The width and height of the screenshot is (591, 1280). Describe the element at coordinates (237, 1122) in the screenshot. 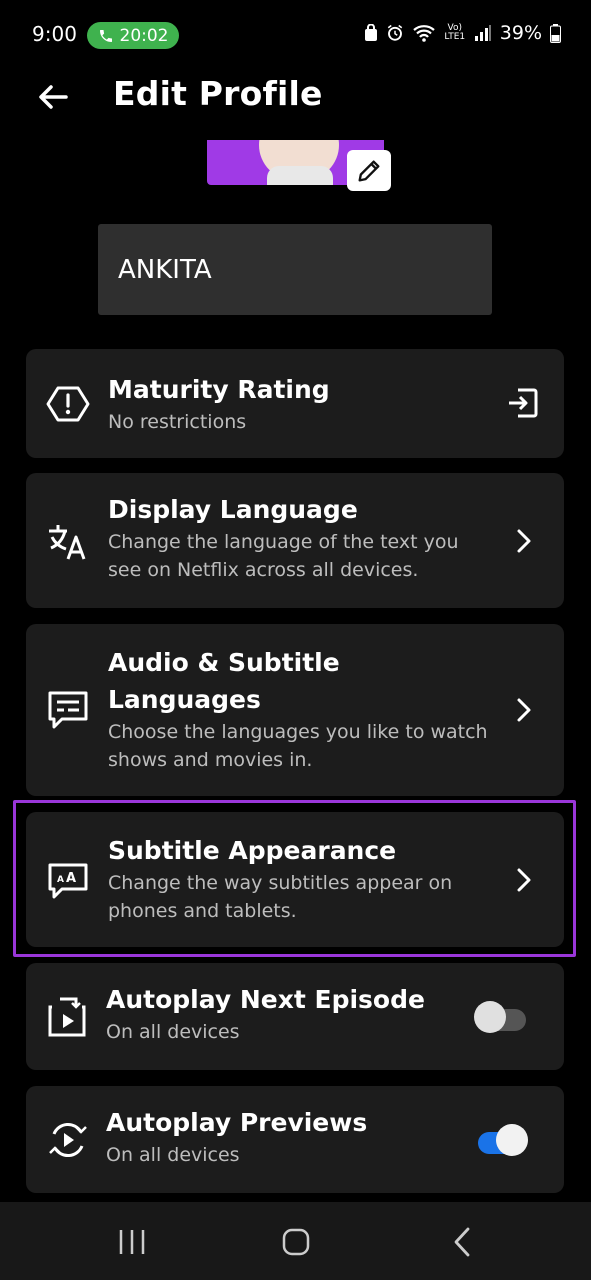

I see `row-title: Autoplay Previews` at that location.